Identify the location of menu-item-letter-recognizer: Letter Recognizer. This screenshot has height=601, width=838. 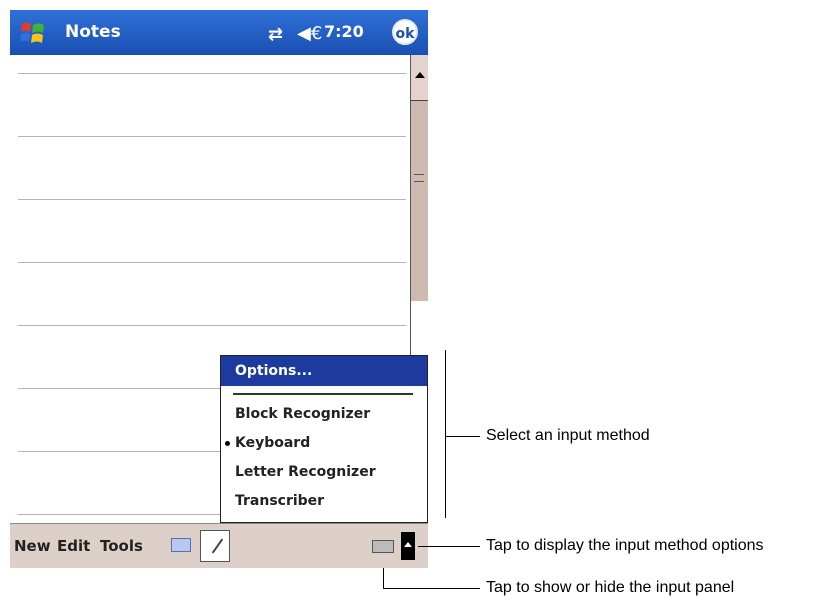
(305, 472).